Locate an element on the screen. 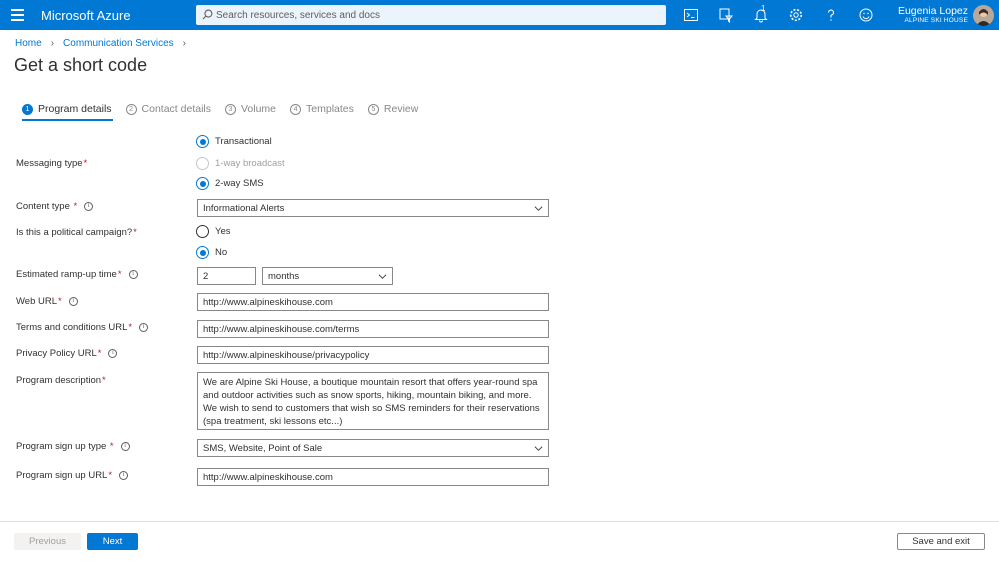 This screenshot has height=562, width=999. ramp-up-unit-dropdown: months is located at coordinates (327, 276).